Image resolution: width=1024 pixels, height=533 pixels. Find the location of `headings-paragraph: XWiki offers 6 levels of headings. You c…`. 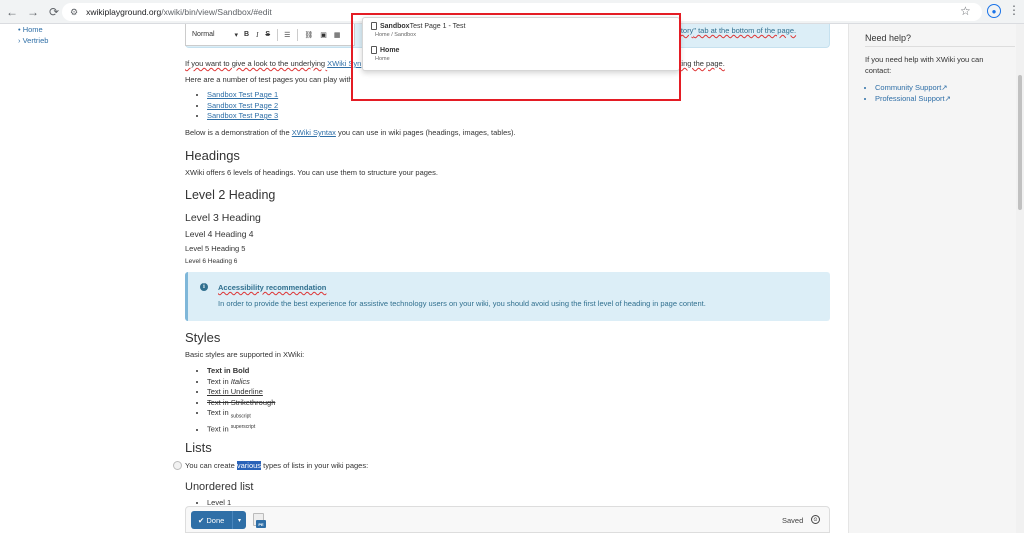

headings-paragraph: XWiki offers 6 levels of headings. You c… is located at coordinates (311, 172).